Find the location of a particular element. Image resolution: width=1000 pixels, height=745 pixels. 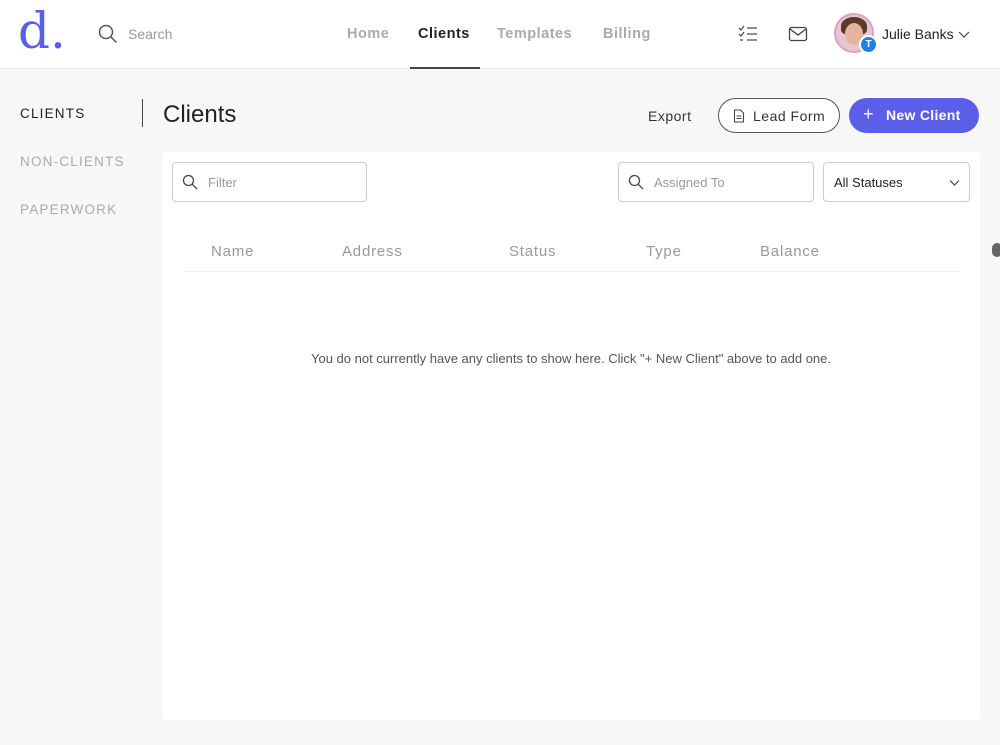

app-logo: d. is located at coordinates (42, 31).